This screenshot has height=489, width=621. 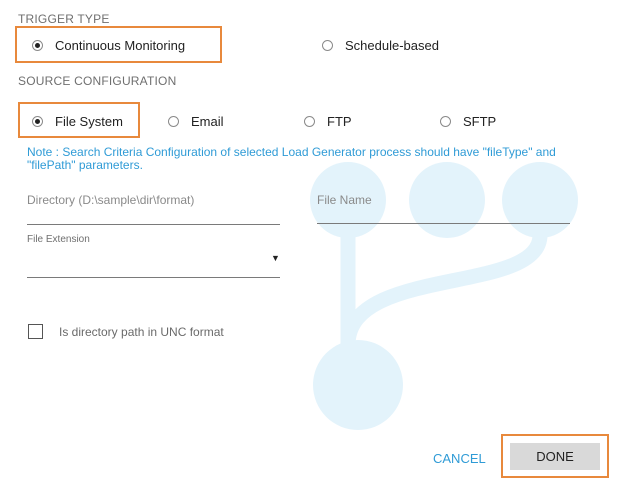 What do you see at coordinates (153, 208) in the screenshot?
I see `directory-field: Directory (D:\sample\dir\format)` at bounding box center [153, 208].